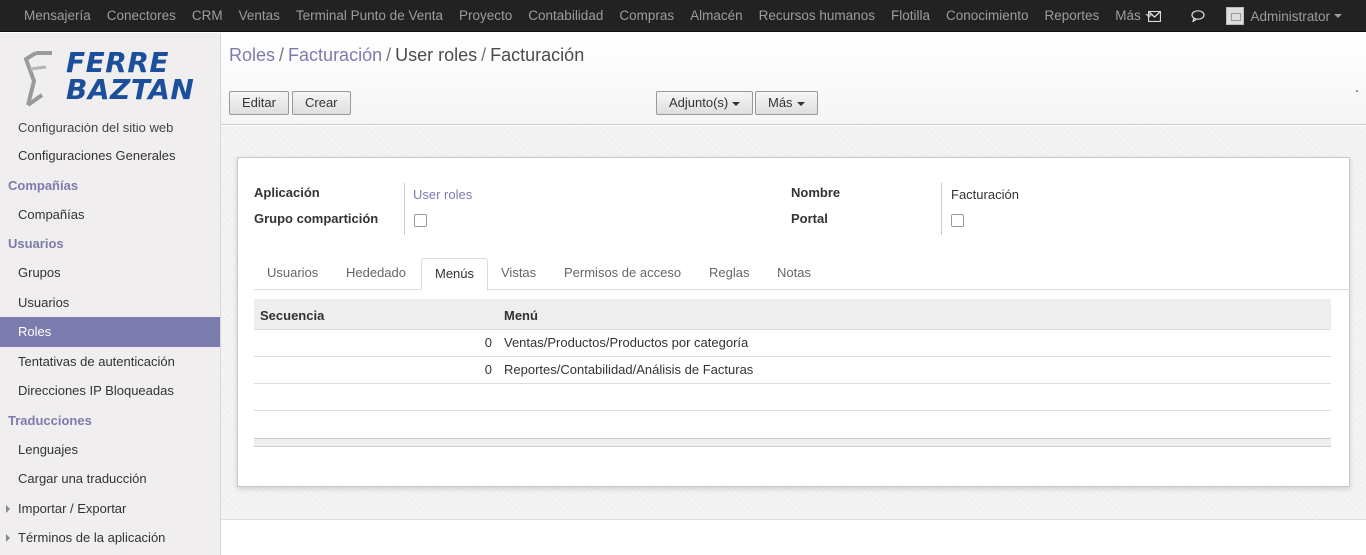 The image size is (1366, 555). What do you see at coordinates (518, 274) in the screenshot?
I see `tab-vistas: Vistas` at bounding box center [518, 274].